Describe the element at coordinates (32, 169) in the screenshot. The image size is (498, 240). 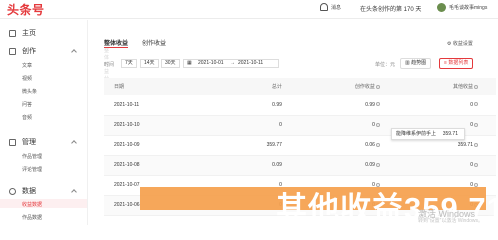
I see `sidebar-sub-comment-manage: 评论管理` at that location.